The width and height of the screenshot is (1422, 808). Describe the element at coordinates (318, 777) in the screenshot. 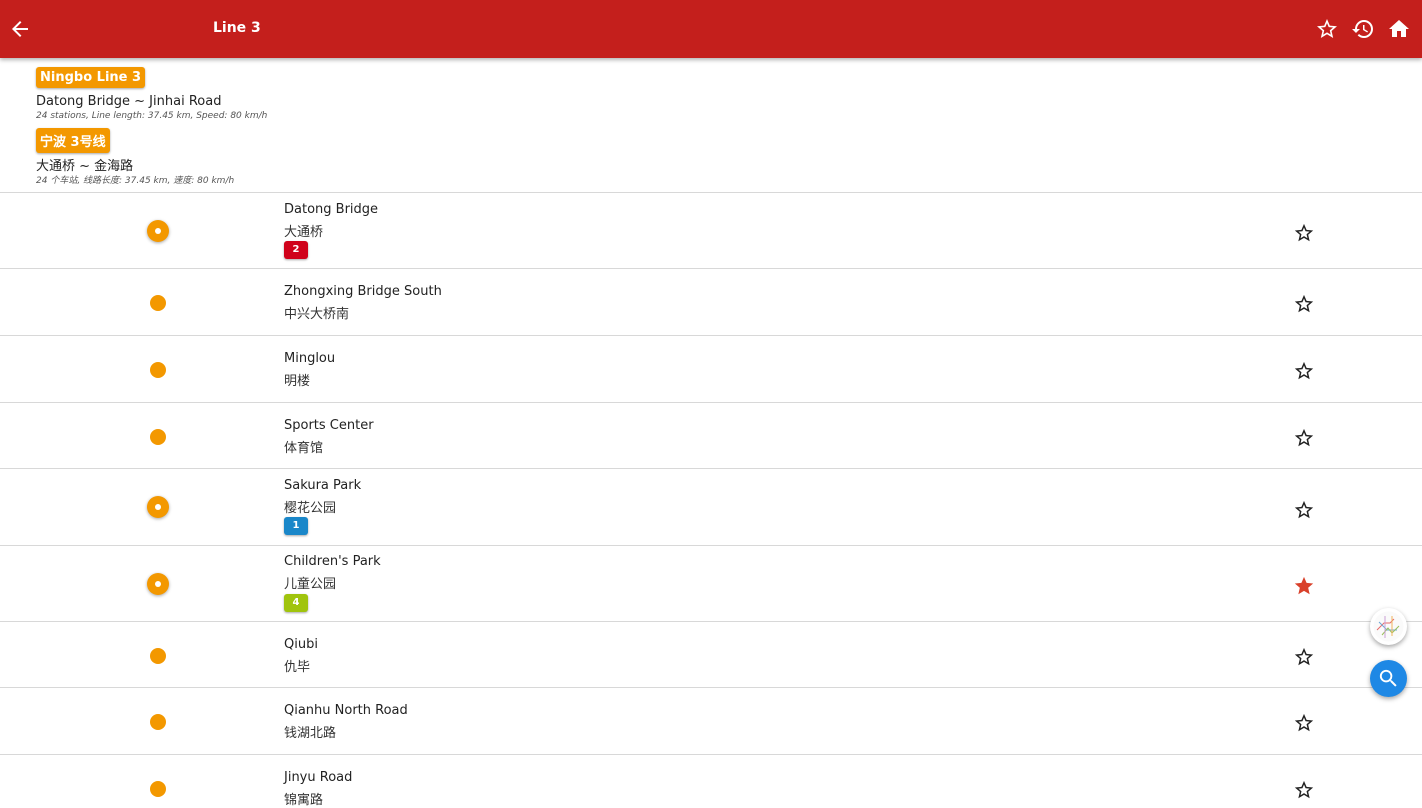

I see `station-name: Jinyu Road` at that location.